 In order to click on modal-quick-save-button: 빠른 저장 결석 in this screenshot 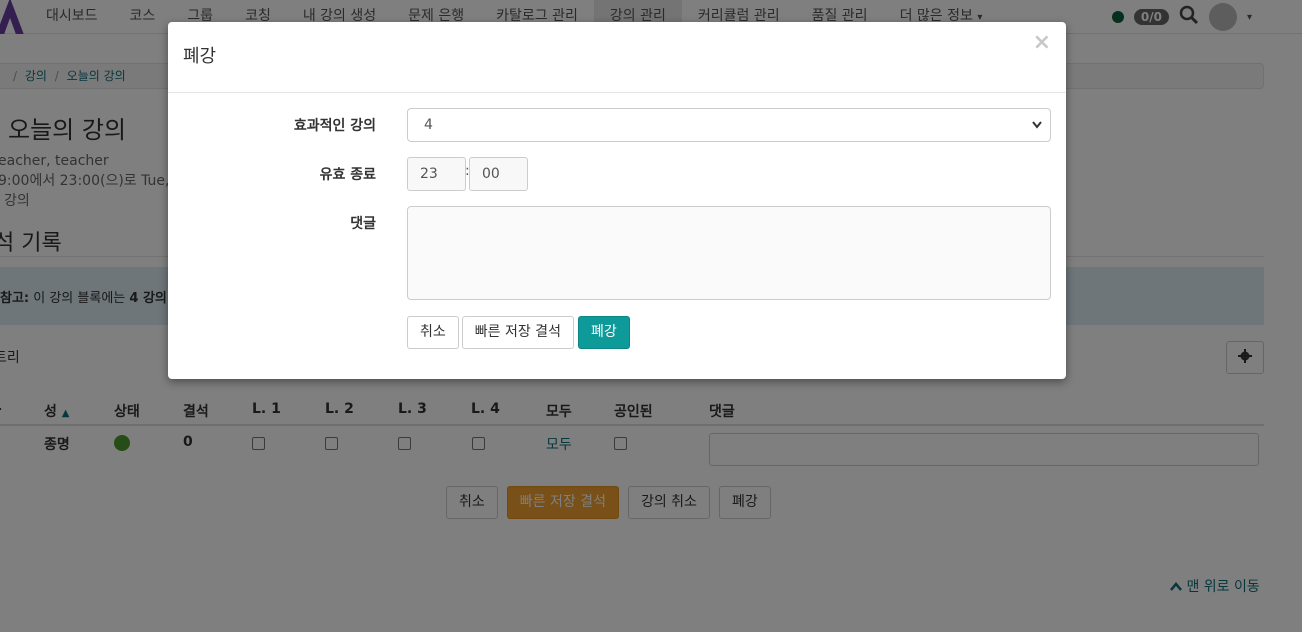, I will do `click(517, 332)`.